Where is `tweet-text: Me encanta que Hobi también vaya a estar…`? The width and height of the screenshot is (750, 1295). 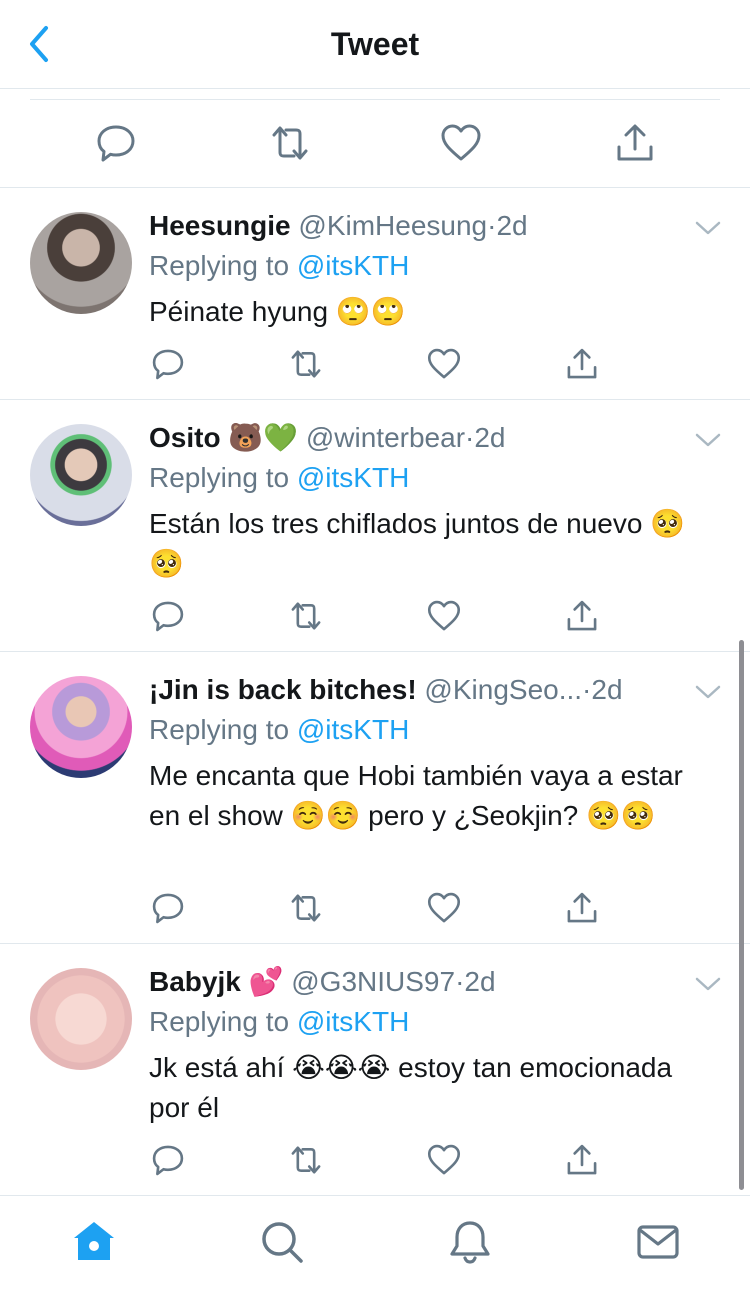 tweet-text: Me encanta que Hobi también vaya a estar… is located at coordinates (416, 795).